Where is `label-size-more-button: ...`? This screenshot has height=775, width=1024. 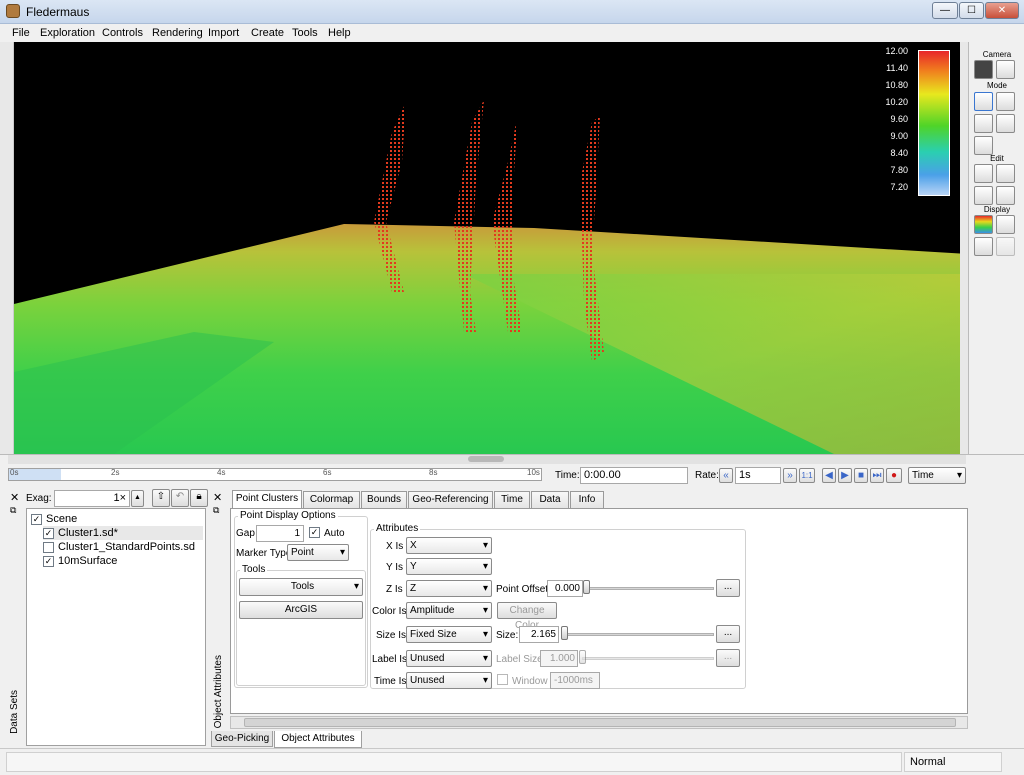
label-size-more-button: ... is located at coordinates (728, 658).